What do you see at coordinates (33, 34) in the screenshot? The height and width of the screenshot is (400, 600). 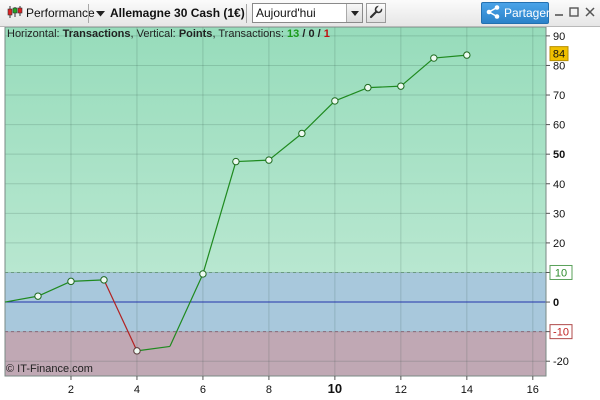 I see `horizontal-prefix: Horizontal:` at bounding box center [33, 34].